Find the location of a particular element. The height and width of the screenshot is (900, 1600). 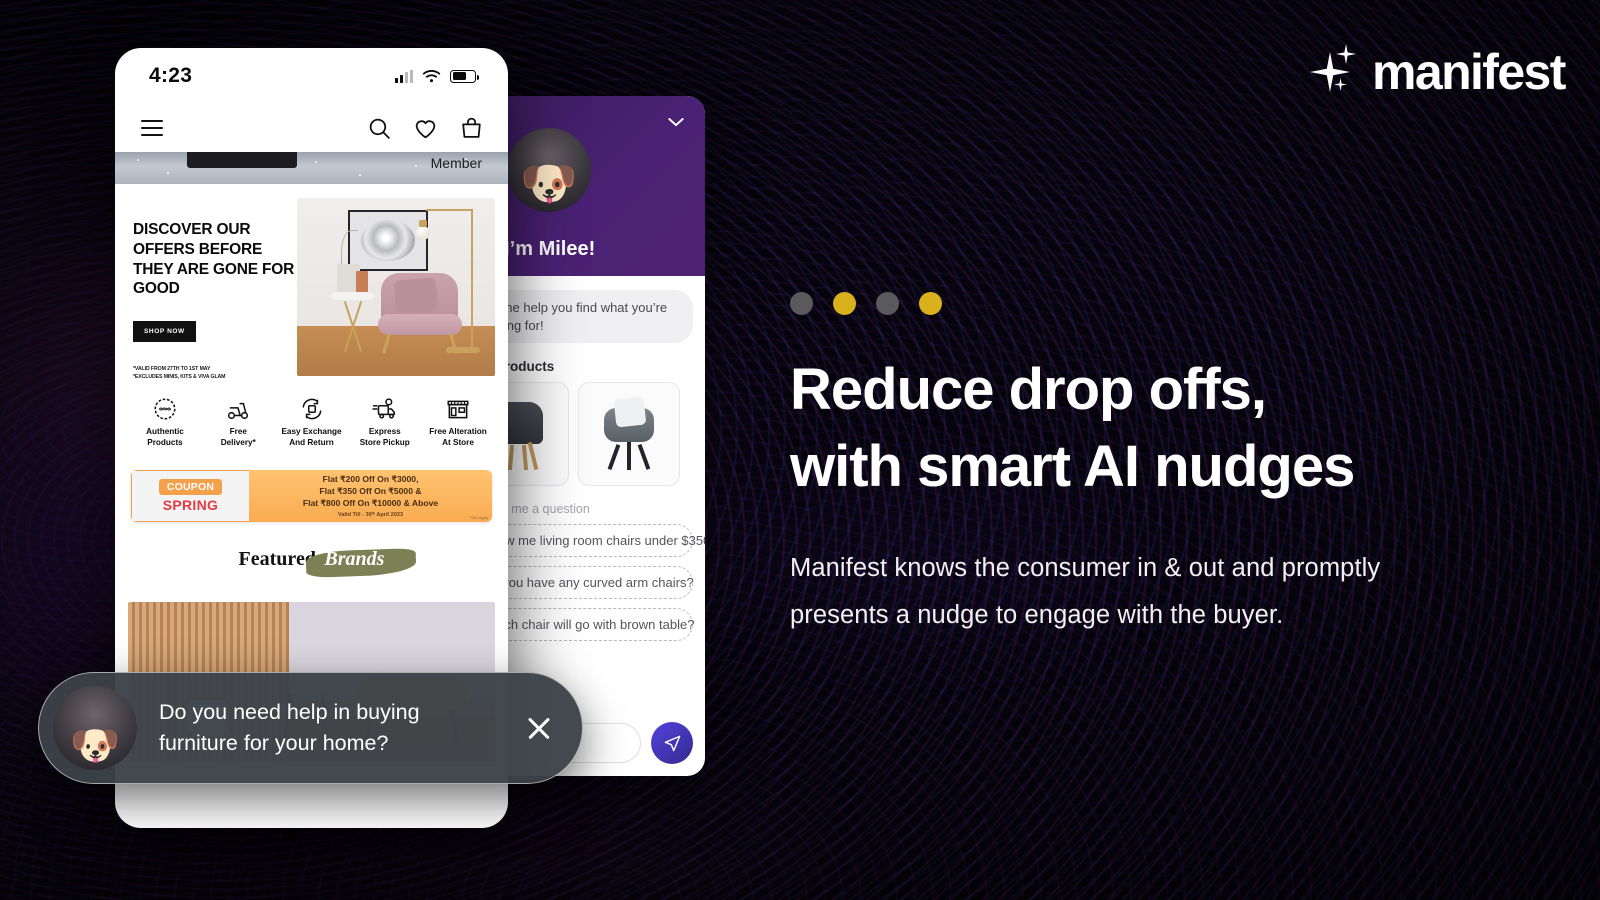

carousel-dots is located at coordinates (866, 303).